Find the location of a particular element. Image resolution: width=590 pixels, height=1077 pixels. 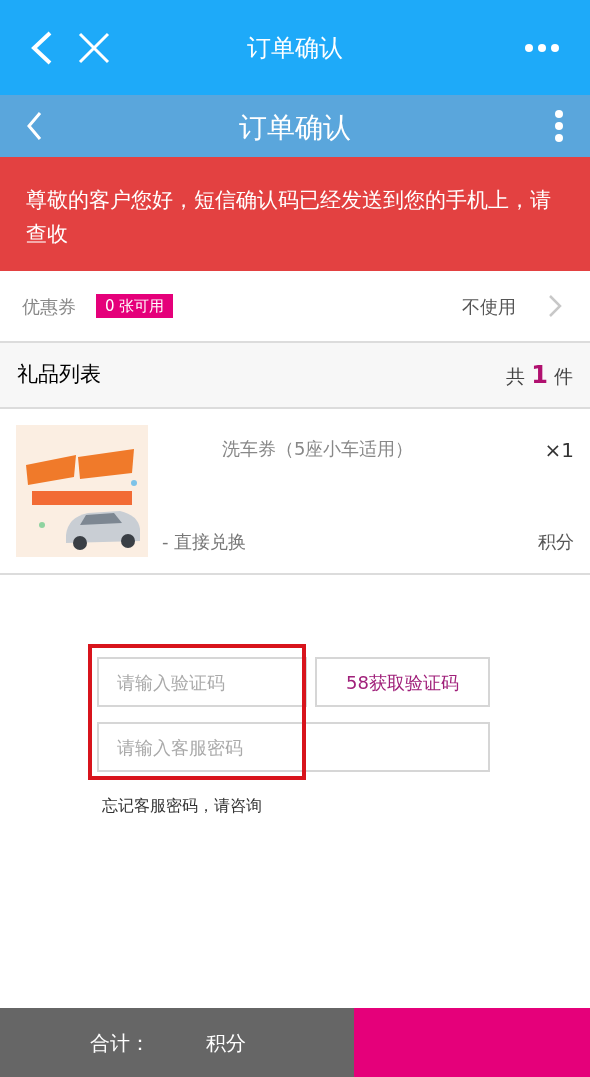

window-title: 订单确认 is located at coordinates (295, 48).